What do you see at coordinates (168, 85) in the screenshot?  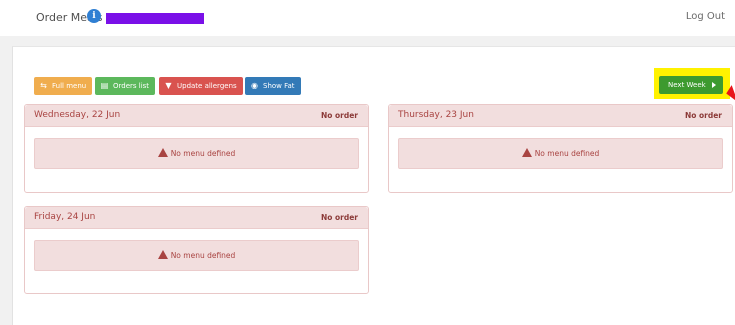 I see `filter-icon: ▼` at bounding box center [168, 85].